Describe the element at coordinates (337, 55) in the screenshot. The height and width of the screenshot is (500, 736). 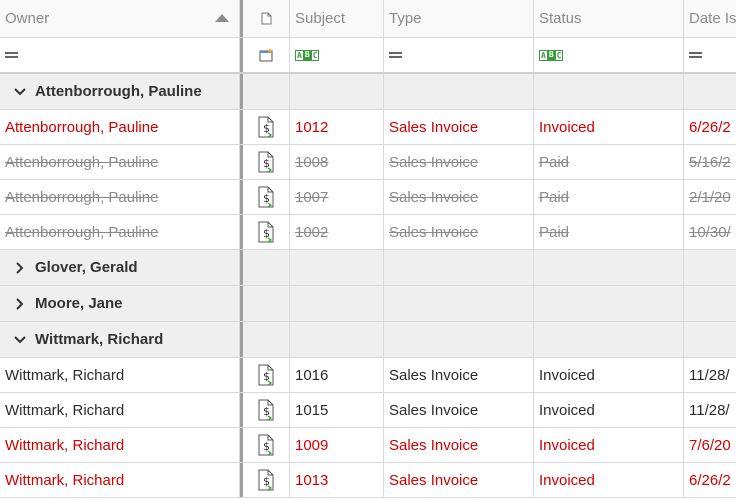
I see `subject-filter: ABC` at that location.